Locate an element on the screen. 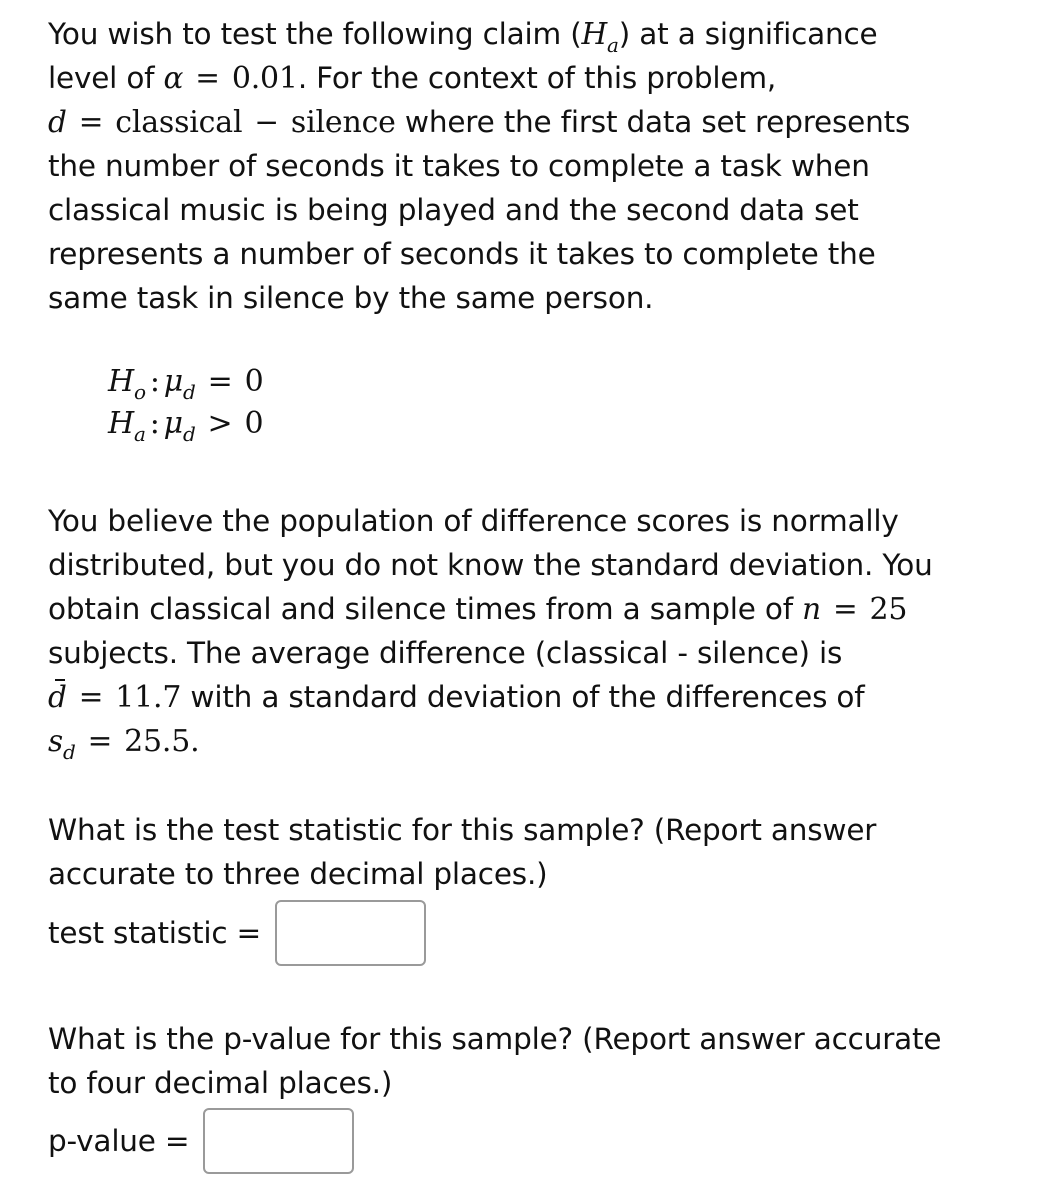  test-statistic-row: test statistic = is located at coordinates (237, 933).